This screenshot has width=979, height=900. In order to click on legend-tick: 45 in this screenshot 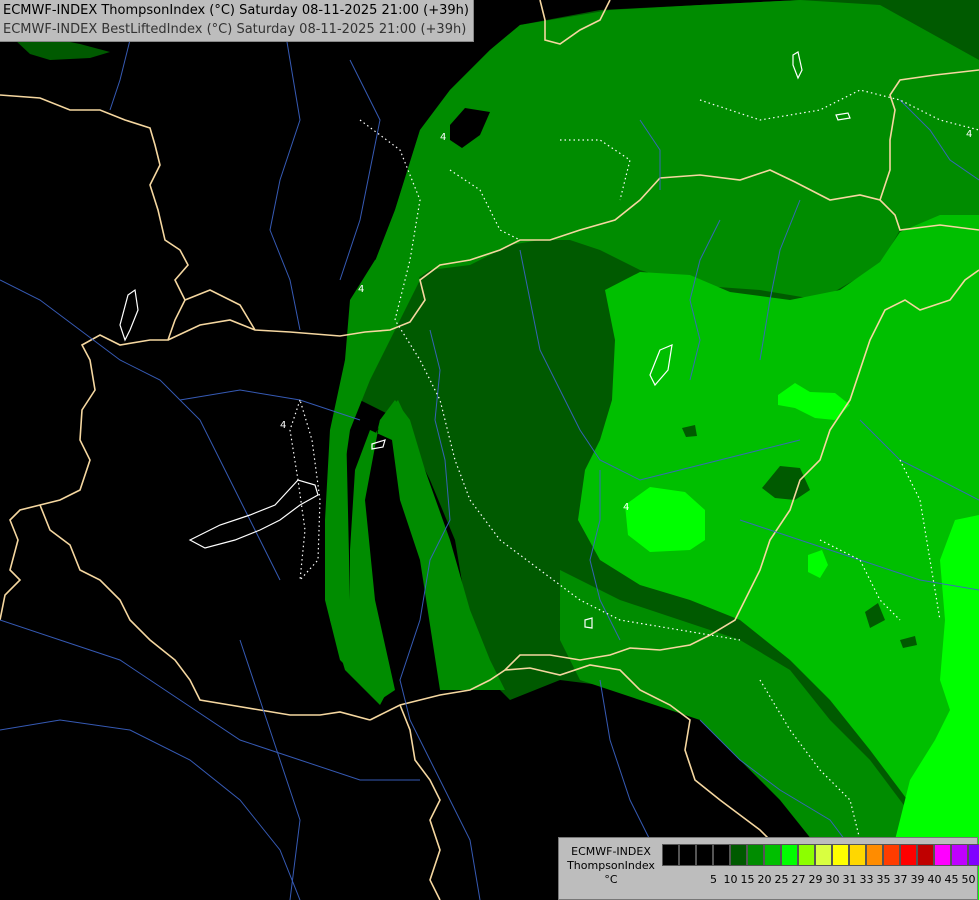, I will do `click(951, 879)`.